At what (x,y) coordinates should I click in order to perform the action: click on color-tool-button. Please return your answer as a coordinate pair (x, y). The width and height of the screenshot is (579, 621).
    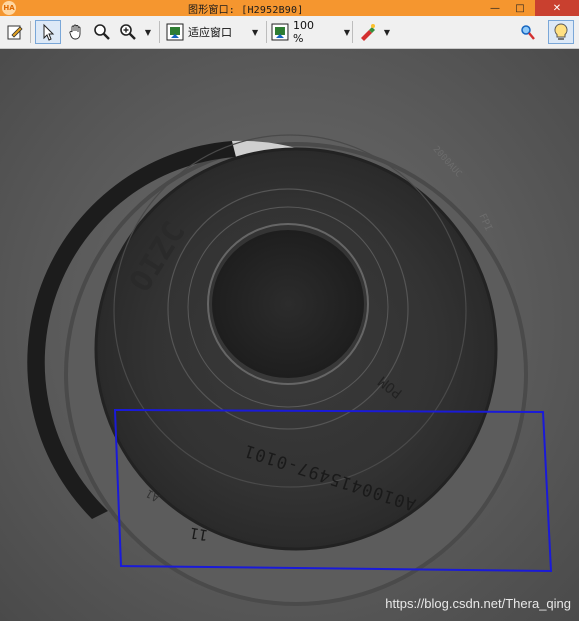
    Looking at the image, I should click on (368, 32).